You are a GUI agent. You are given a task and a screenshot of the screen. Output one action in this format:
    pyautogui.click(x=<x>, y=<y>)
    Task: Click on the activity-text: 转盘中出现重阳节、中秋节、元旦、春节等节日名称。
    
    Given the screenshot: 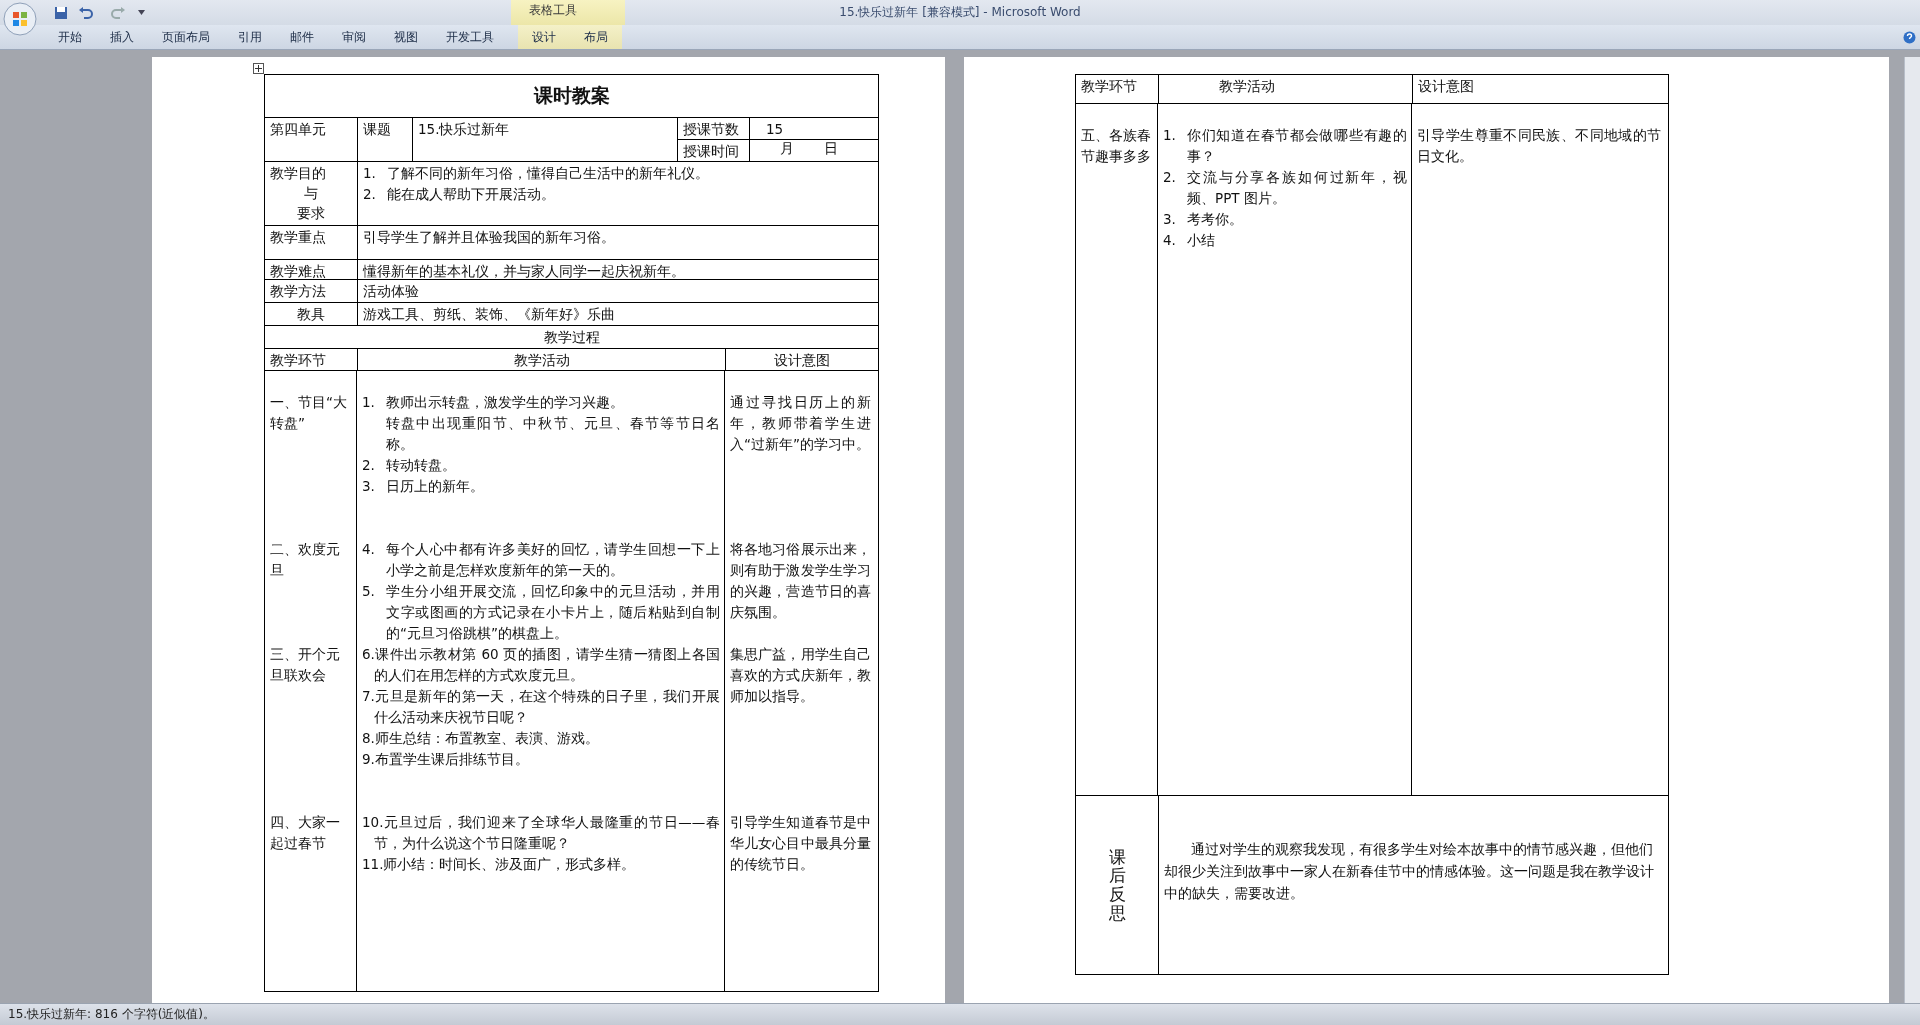 What is the action you would take?
    pyautogui.click(x=552, y=434)
    